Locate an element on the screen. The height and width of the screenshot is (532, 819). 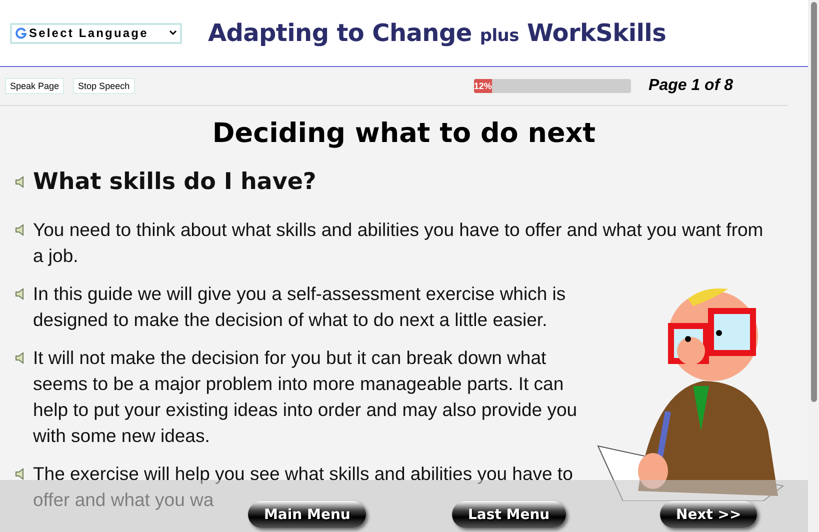
nav-button: Main Menu is located at coordinates (307, 514).